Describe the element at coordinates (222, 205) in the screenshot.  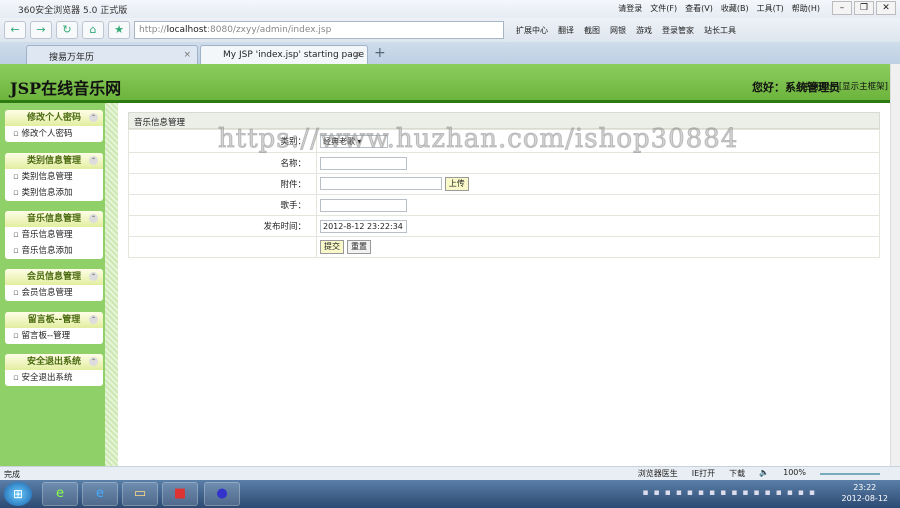
I see `singer-label: 歌手：` at that location.